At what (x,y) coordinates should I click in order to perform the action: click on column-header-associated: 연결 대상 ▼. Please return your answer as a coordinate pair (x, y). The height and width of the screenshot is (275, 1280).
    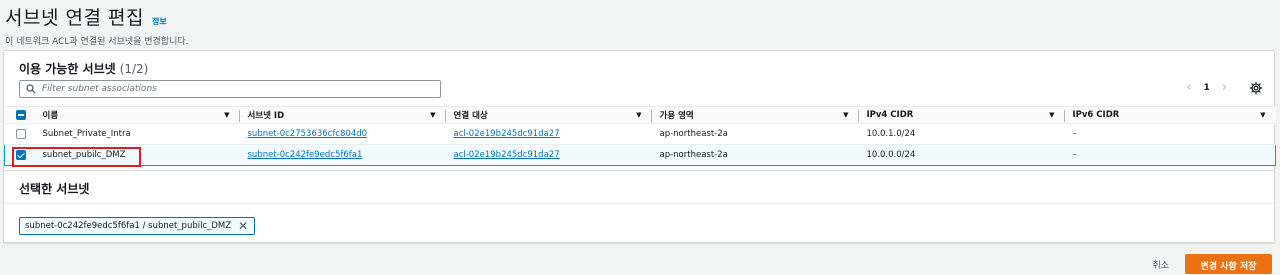
    Looking at the image, I should click on (548, 115).